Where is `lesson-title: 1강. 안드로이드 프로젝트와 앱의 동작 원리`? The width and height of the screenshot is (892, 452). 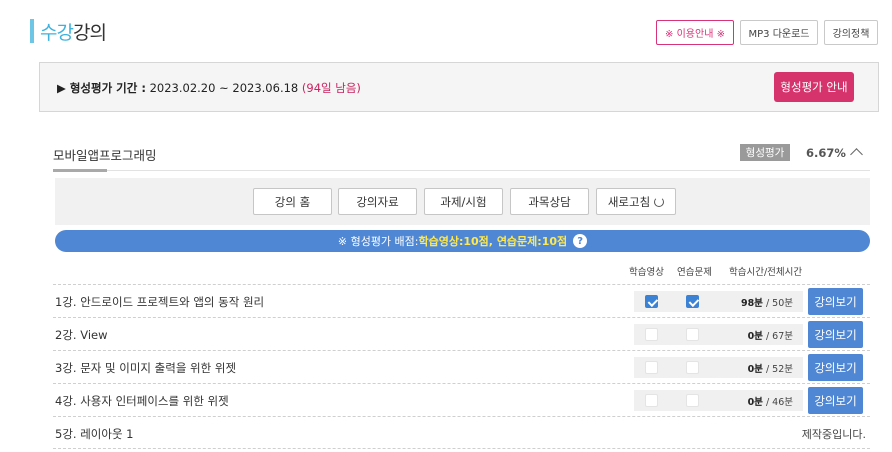 lesson-title: 1강. 안드로이드 프로젝트와 앱의 동작 원리 is located at coordinates (160, 302).